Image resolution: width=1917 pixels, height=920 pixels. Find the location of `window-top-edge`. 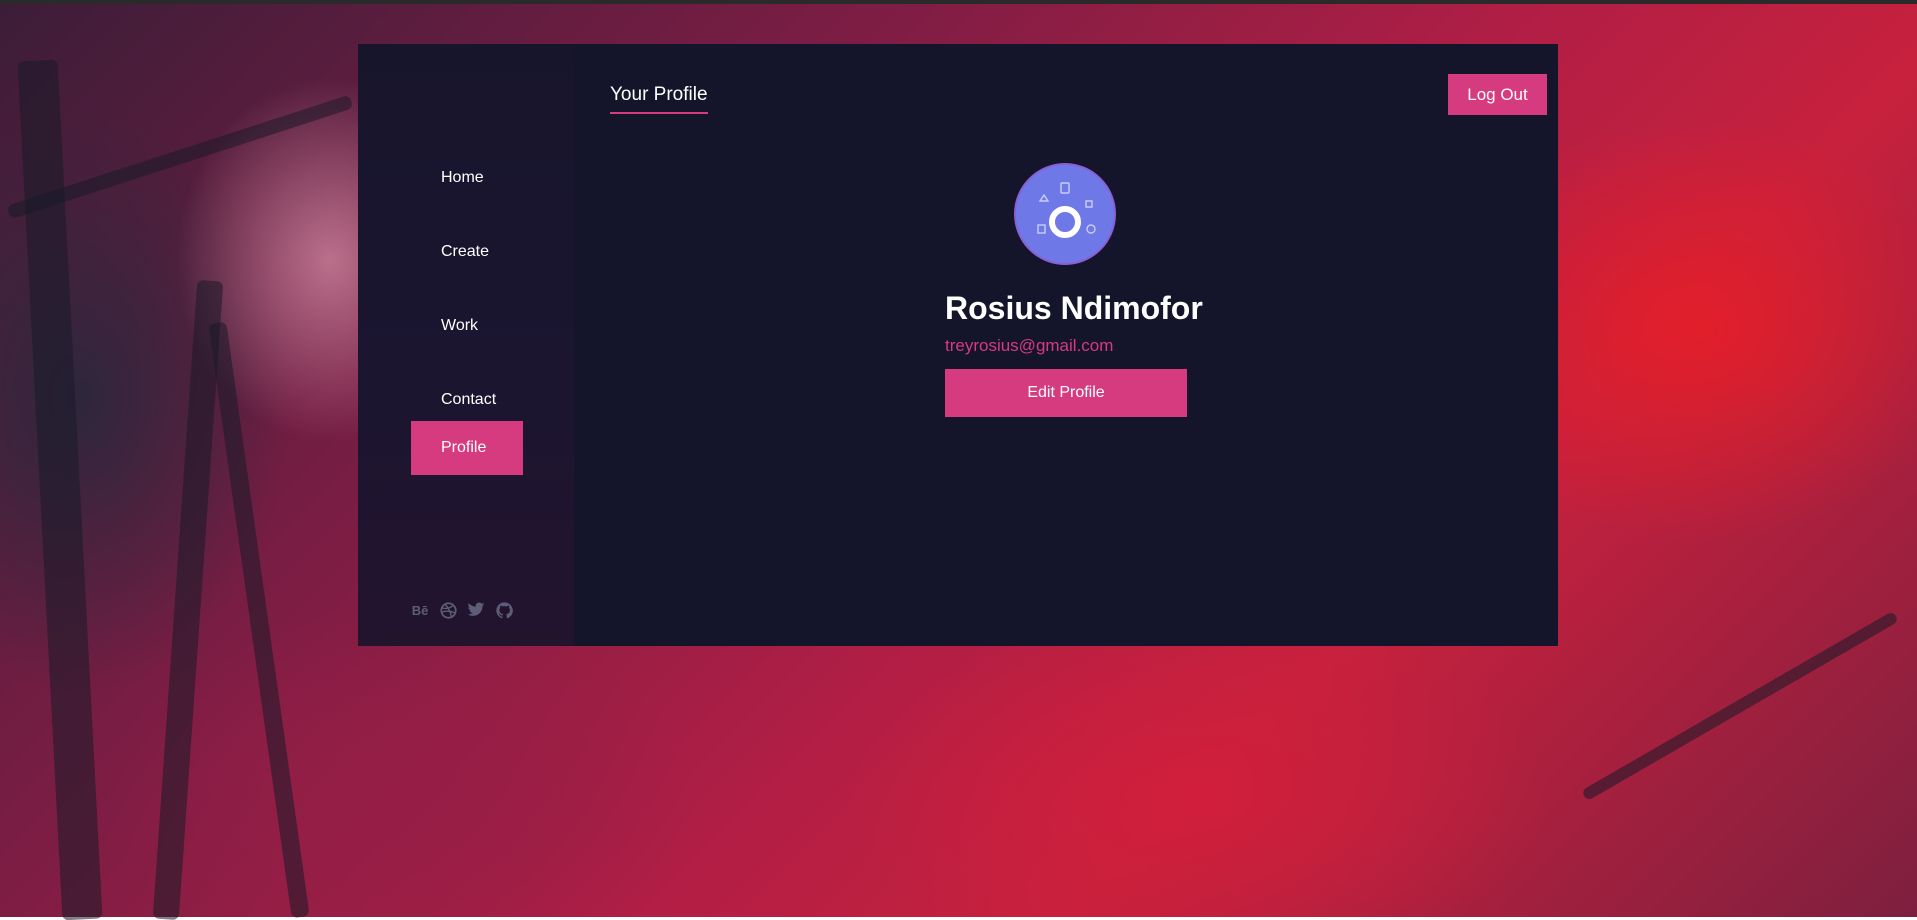

window-top-edge is located at coordinates (958, 2).